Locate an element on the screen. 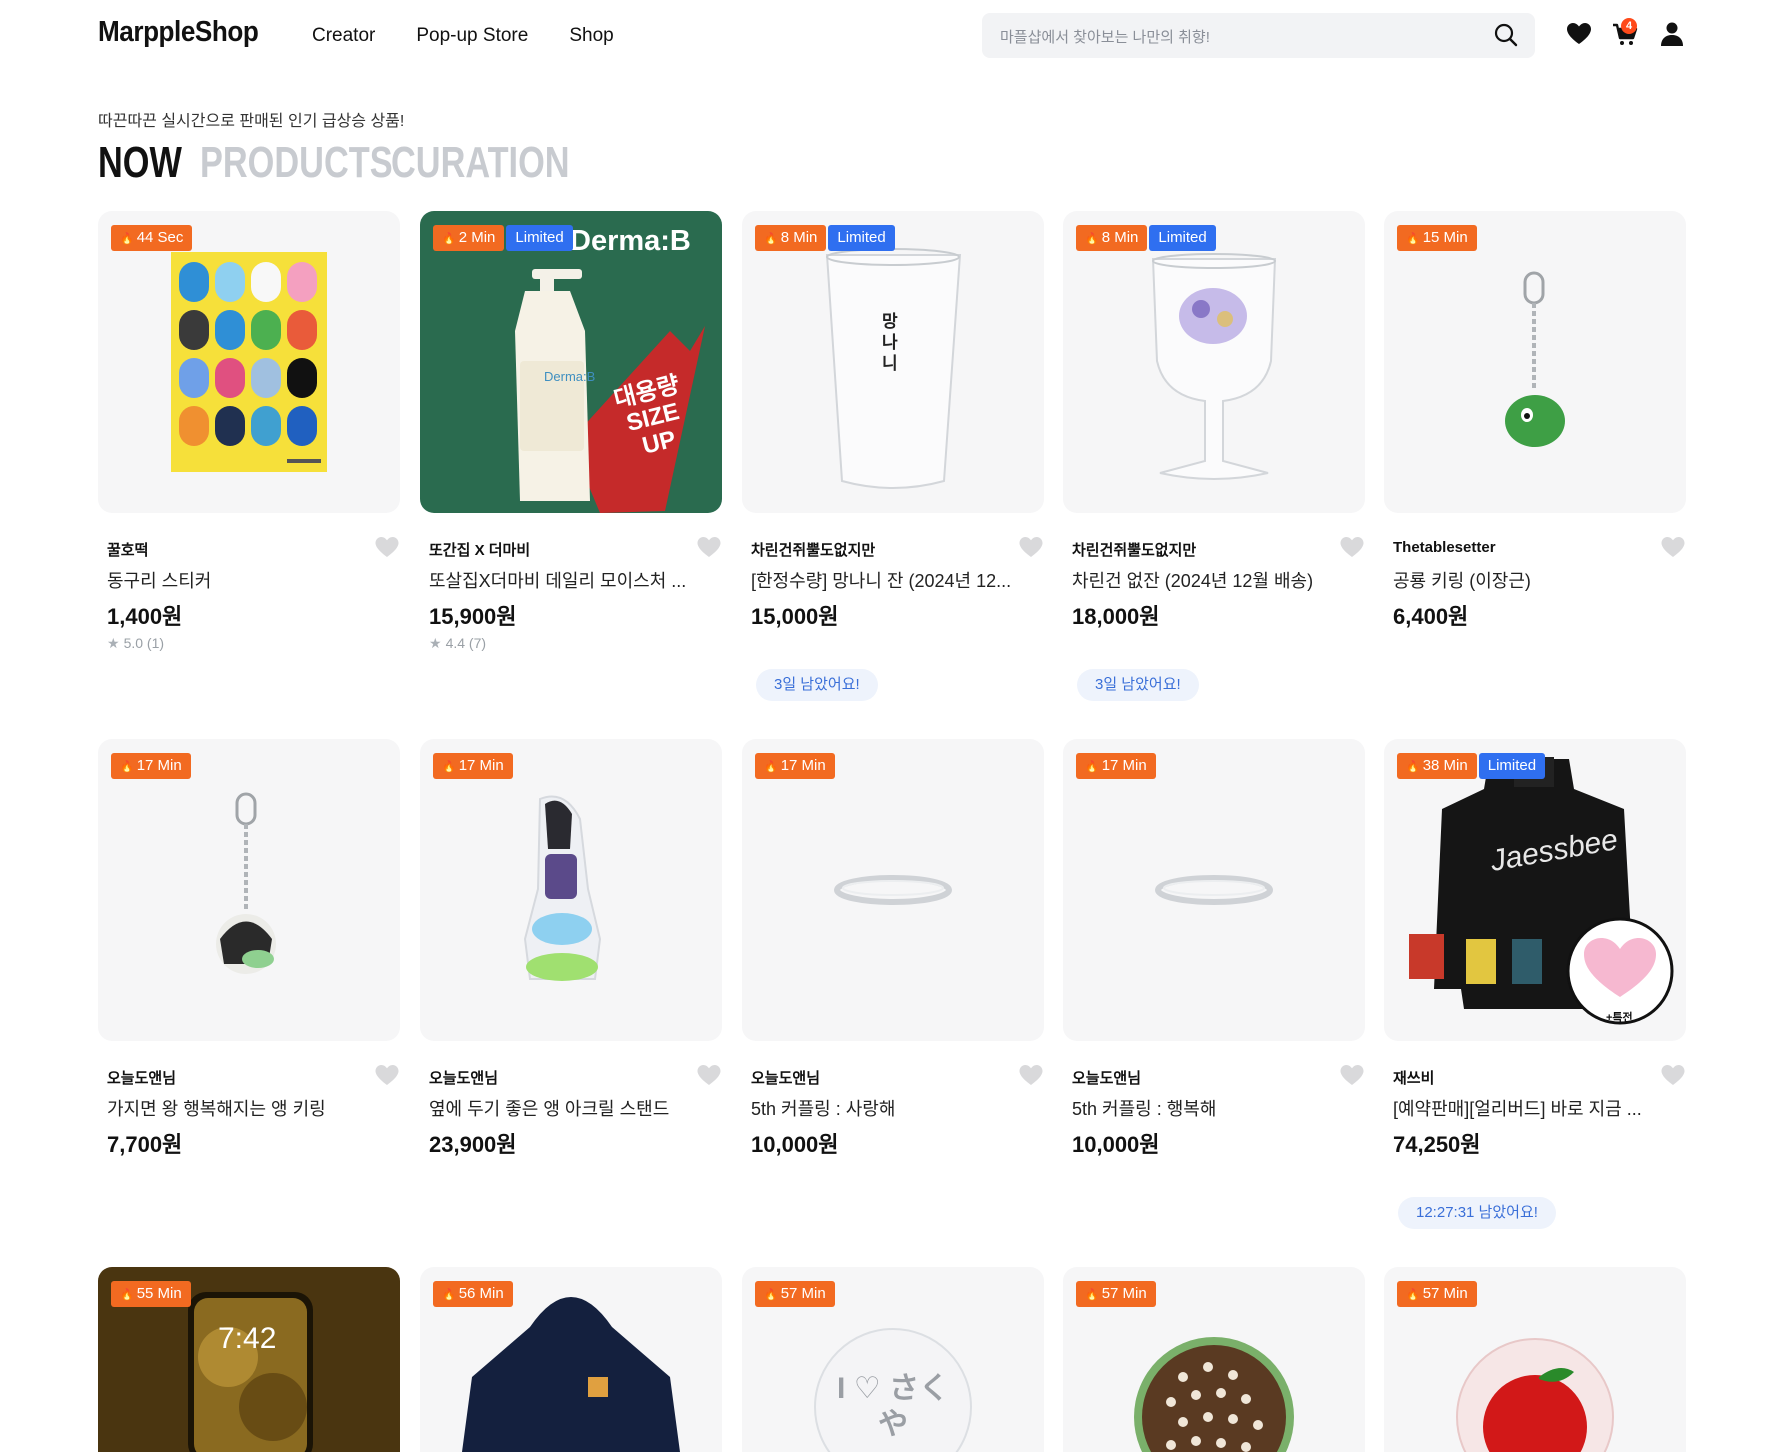 This screenshot has height=1452, width=1791. product-price: 74,250원 is located at coordinates (1437, 1144).